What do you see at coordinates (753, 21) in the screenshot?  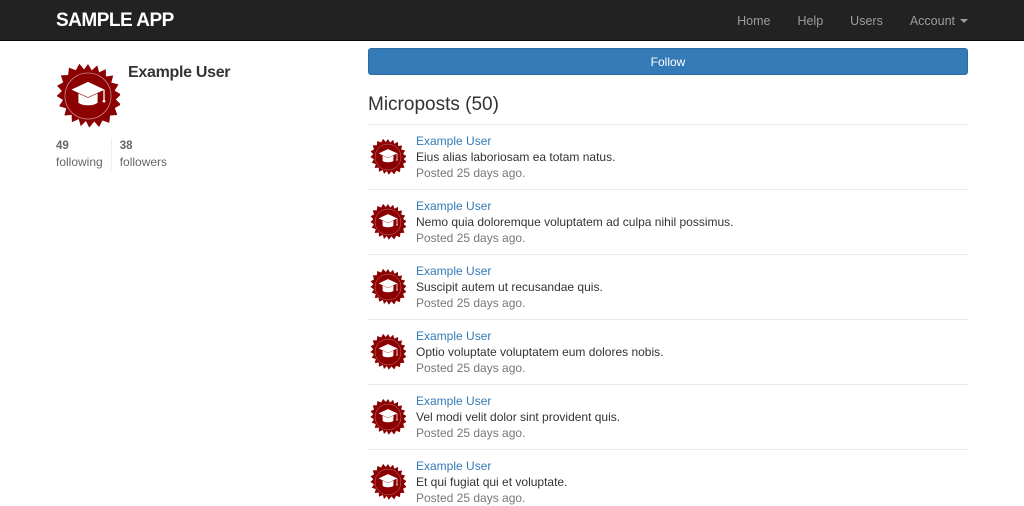 I see `nav-home-link: Home` at bounding box center [753, 21].